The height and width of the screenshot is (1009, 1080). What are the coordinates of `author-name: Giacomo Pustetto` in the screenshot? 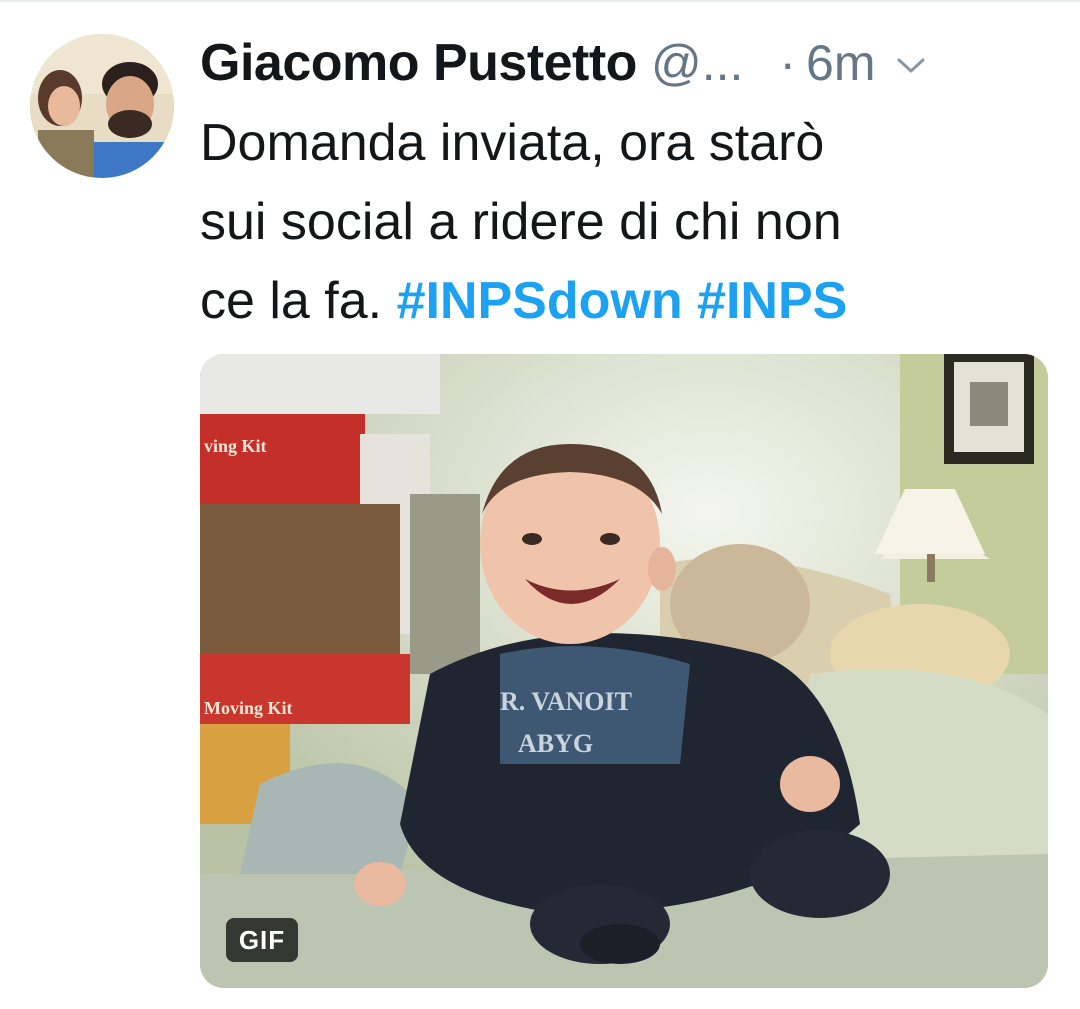 It's located at (418, 63).